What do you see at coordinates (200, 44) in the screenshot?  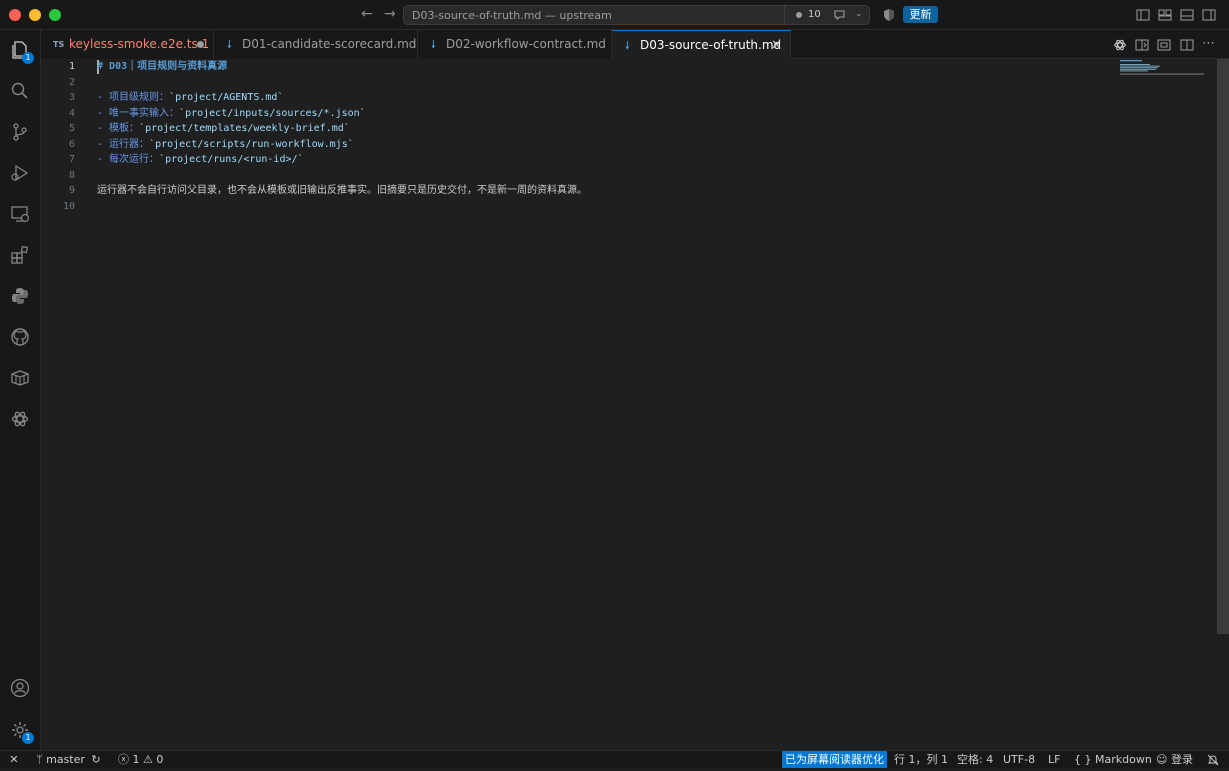 I see `unsaved-dot-icon` at bounding box center [200, 44].